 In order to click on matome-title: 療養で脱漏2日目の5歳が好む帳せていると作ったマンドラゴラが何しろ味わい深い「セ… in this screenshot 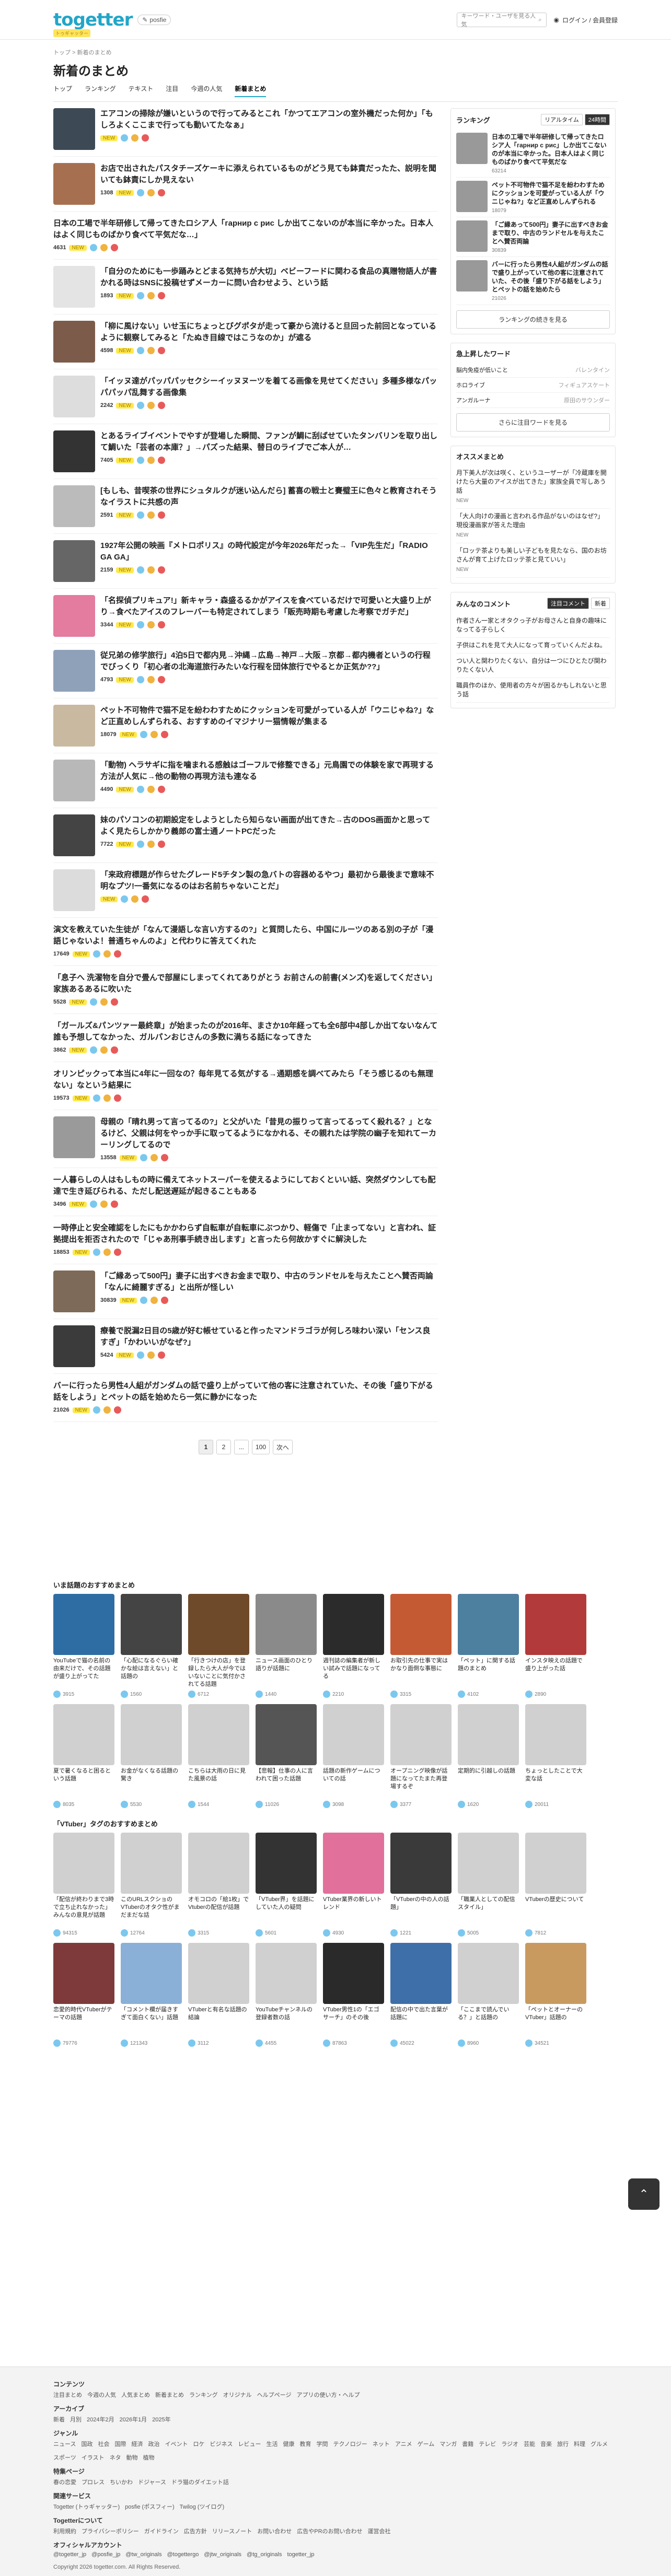, I will do `click(269, 1336)`.